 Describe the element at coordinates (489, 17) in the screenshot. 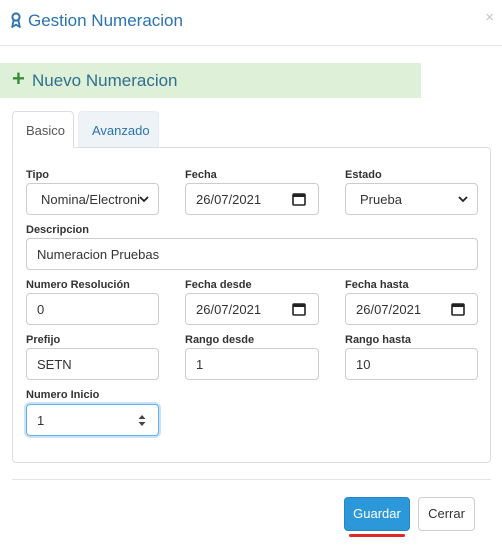

I see `close-icon: ×` at that location.